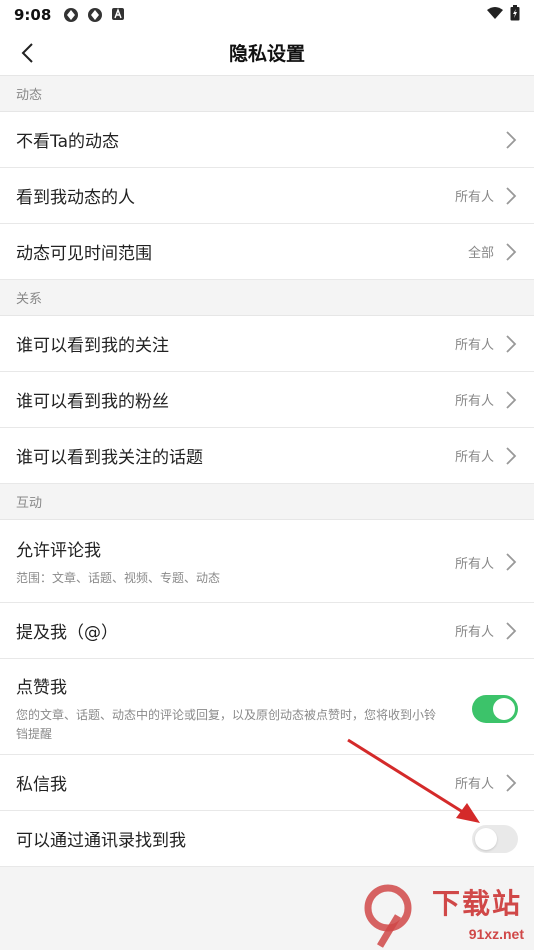  I want to click on row-label: 谁可以看到我关注的话题, so click(109, 458).